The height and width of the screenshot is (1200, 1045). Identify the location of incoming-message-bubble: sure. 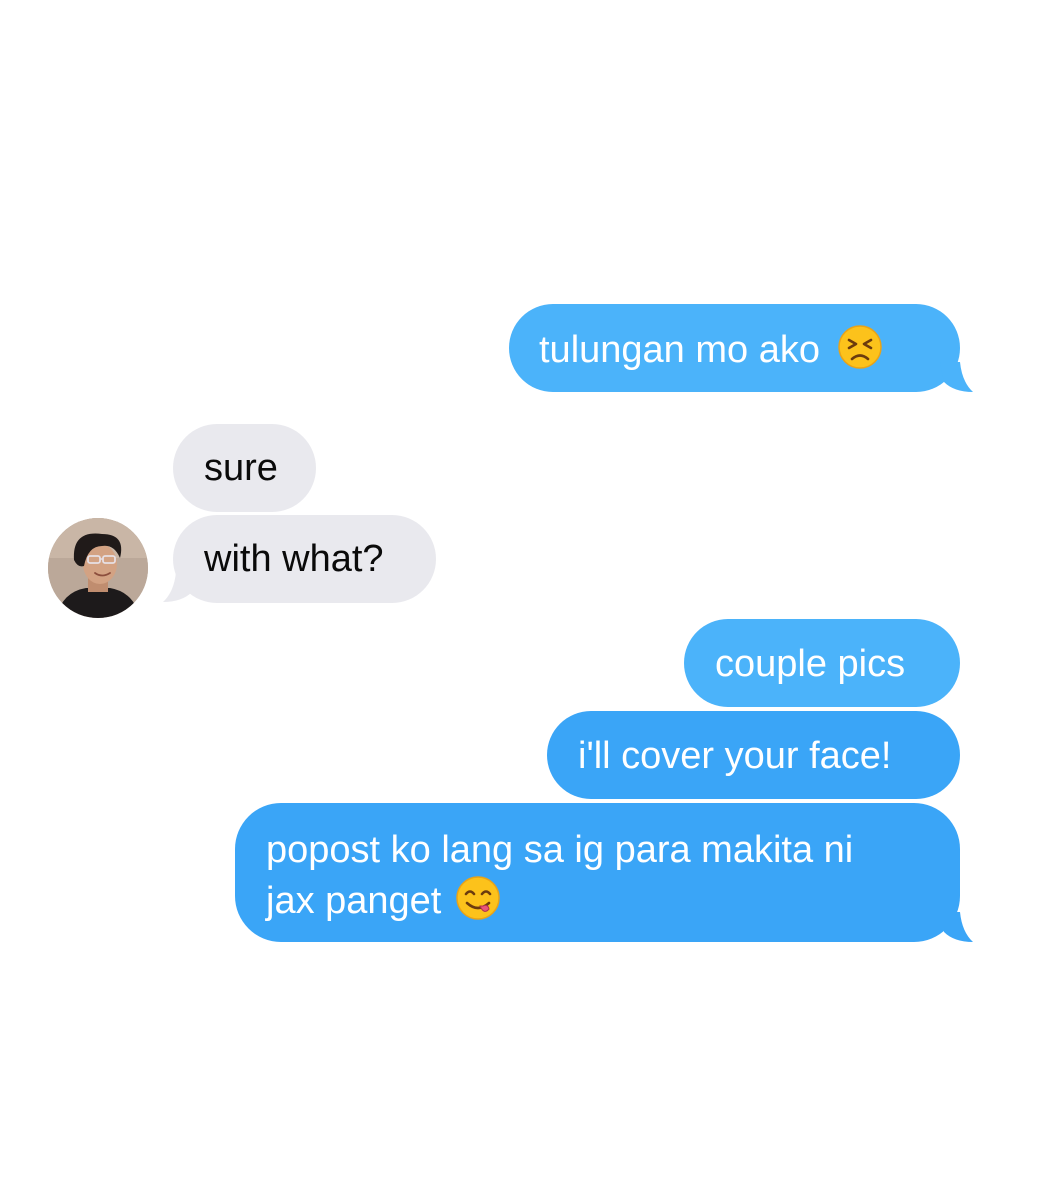
(244, 468).